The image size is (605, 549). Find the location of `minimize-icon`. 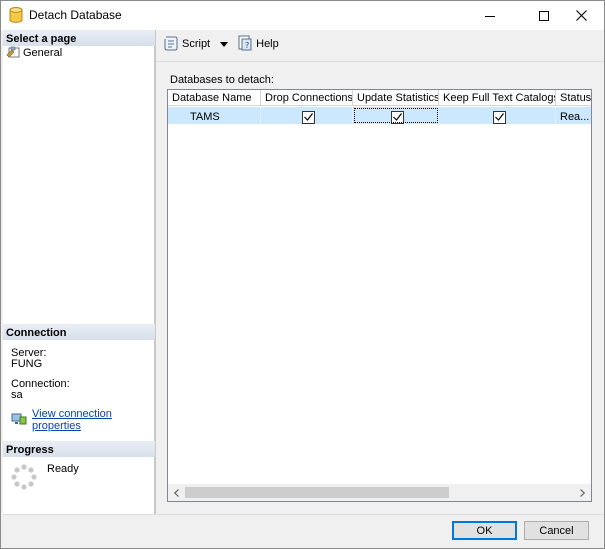

minimize-icon is located at coordinates (490, 16).